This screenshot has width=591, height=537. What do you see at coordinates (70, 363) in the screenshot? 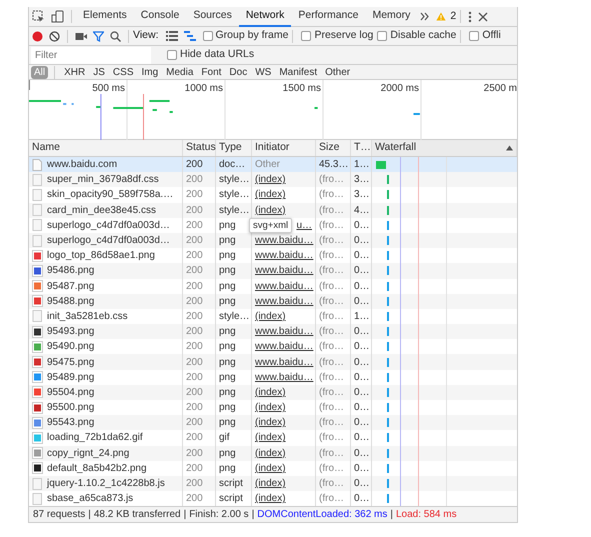
I see `file-name: 95475.png` at bounding box center [70, 363].